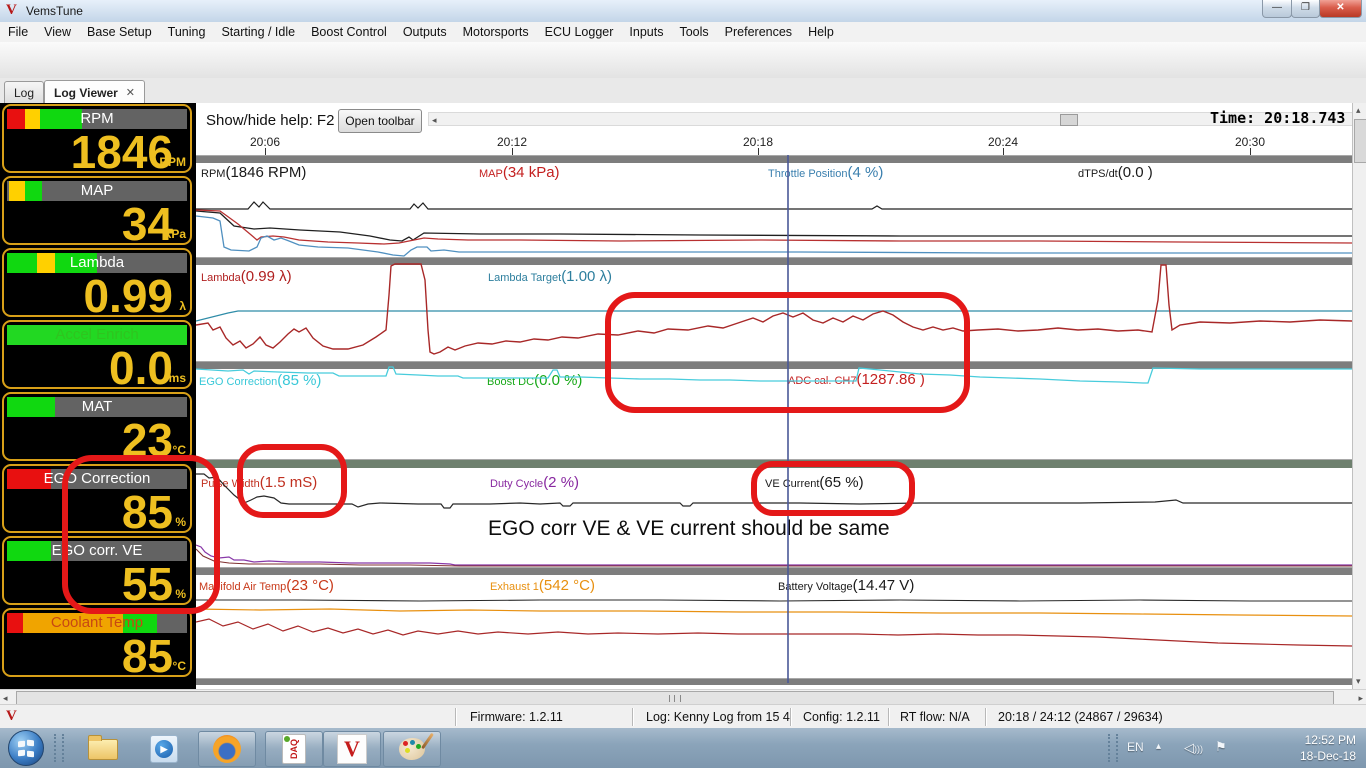 The height and width of the screenshot is (768, 1366). Describe the element at coordinates (24, 92) in the screenshot. I see `tab-log: Log` at that location.